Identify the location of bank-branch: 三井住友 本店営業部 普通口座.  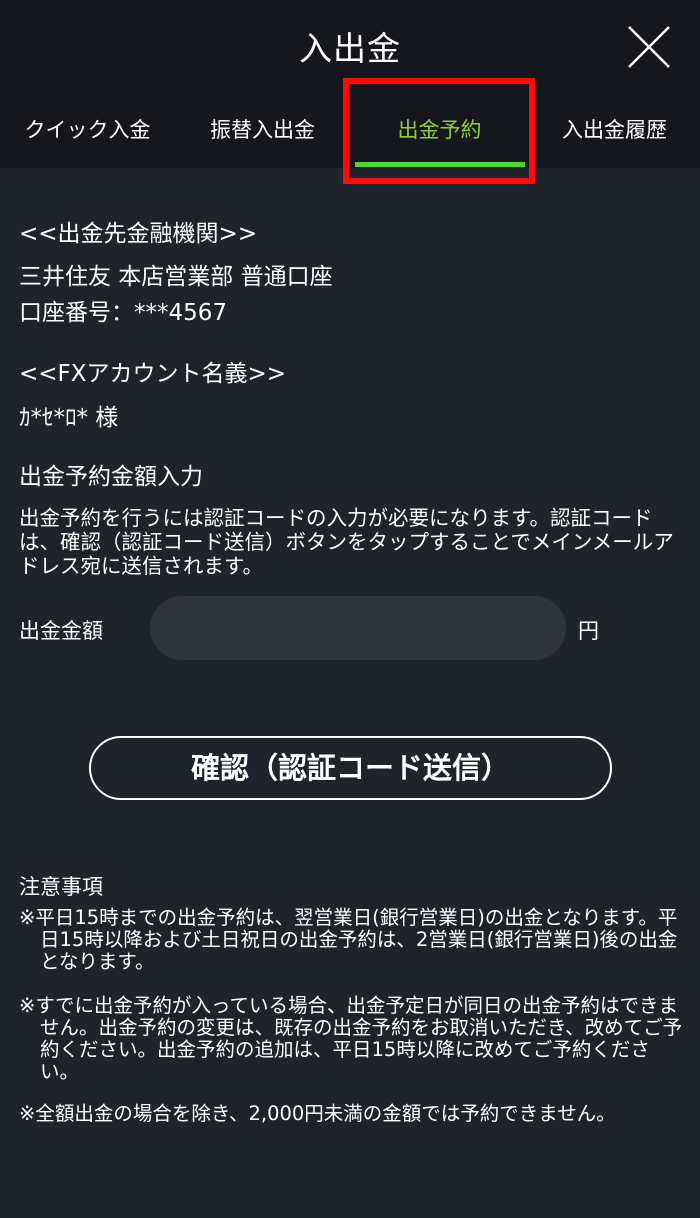
(176, 277).